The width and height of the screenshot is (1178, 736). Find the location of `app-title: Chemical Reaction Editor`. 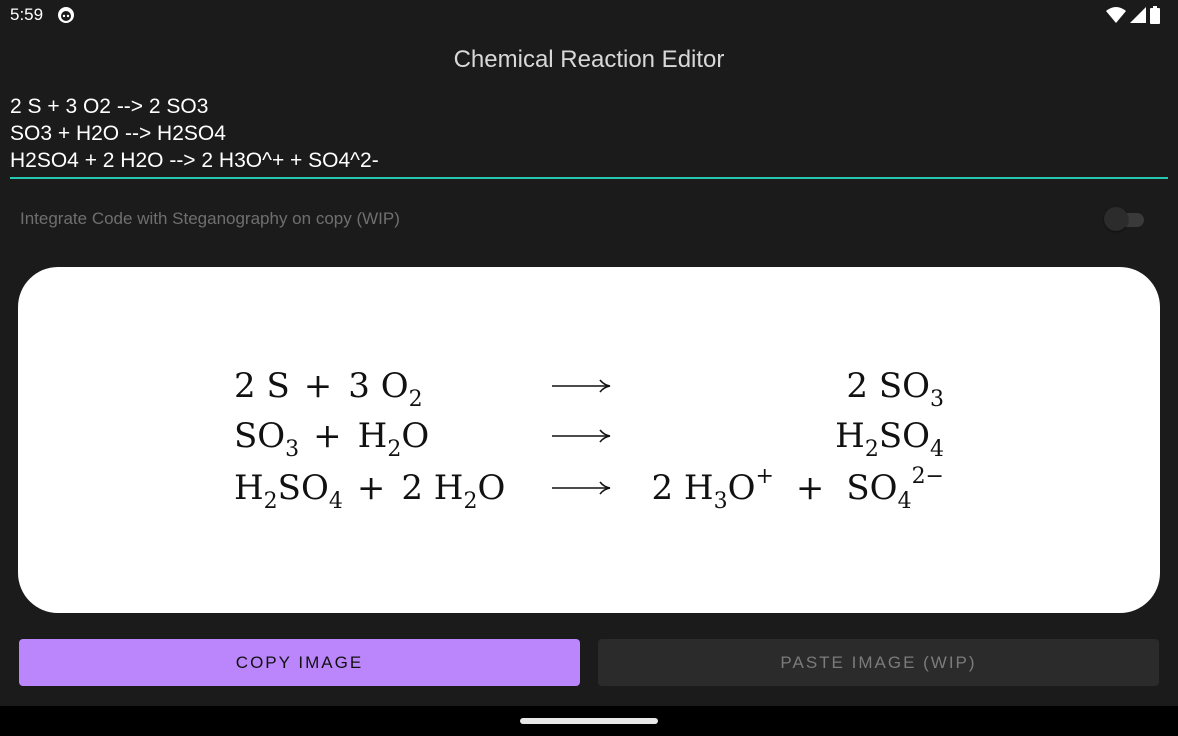

app-title: Chemical Reaction Editor is located at coordinates (589, 59).